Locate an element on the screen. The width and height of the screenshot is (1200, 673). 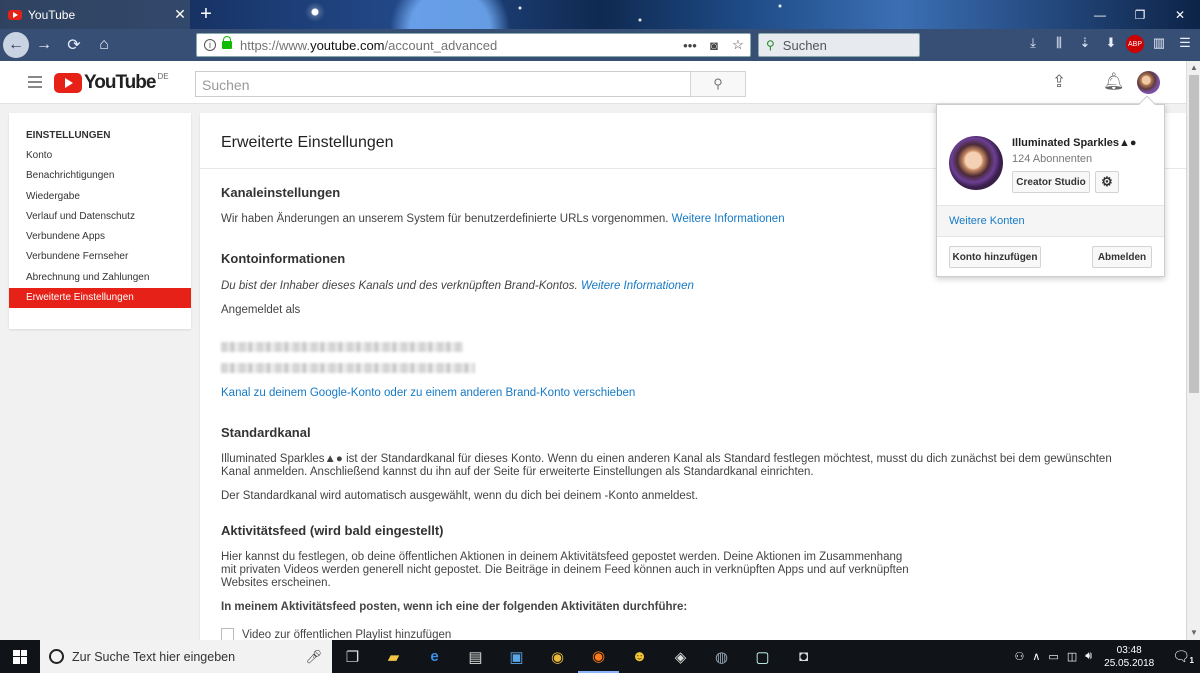
chrome-icon: ◉ is located at coordinates (557, 656).